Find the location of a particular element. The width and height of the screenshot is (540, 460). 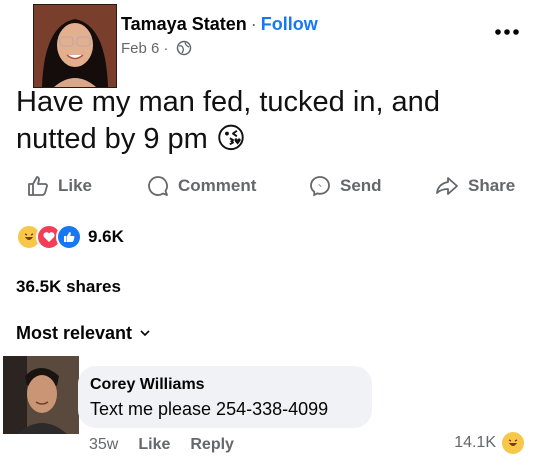

commenter-photo is located at coordinates (41, 395).